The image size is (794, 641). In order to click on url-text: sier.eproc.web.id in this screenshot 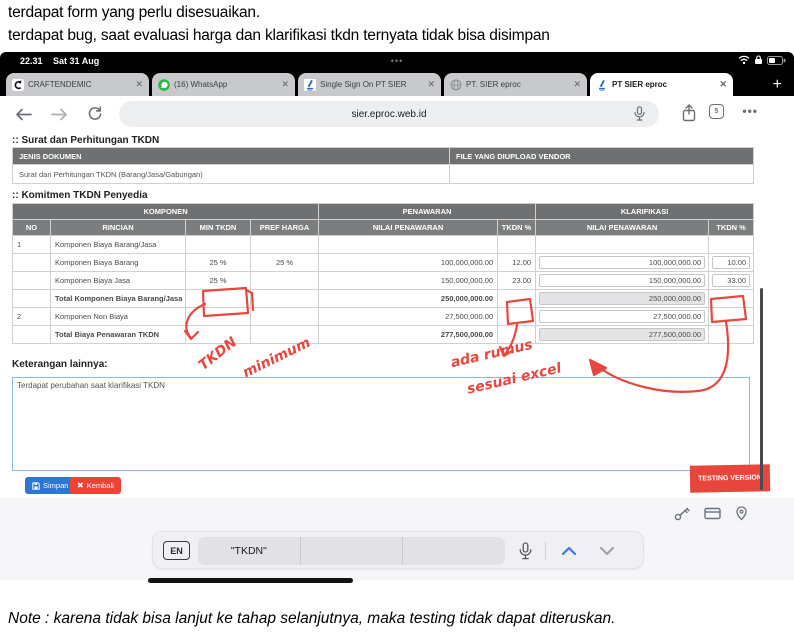, I will do `click(389, 114)`.